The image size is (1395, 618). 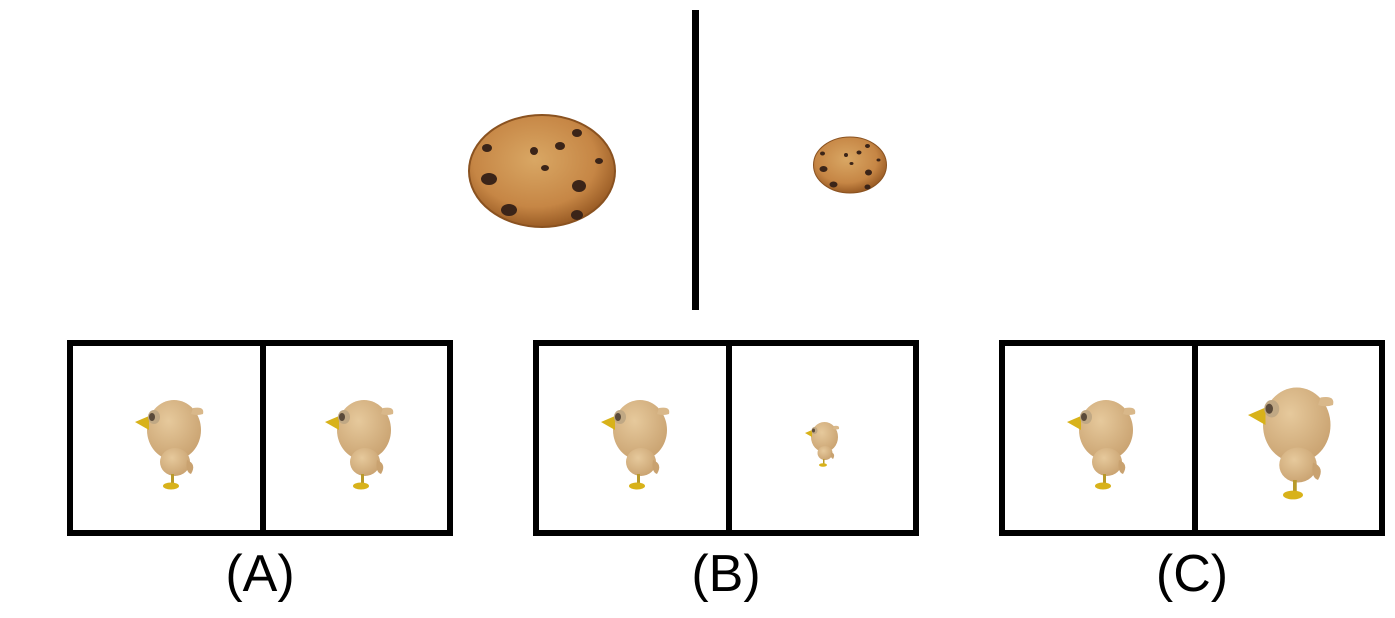 What do you see at coordinates (361, 444) in the screenshot?
I see `bird-right-image` at bounding box center [361, 444].